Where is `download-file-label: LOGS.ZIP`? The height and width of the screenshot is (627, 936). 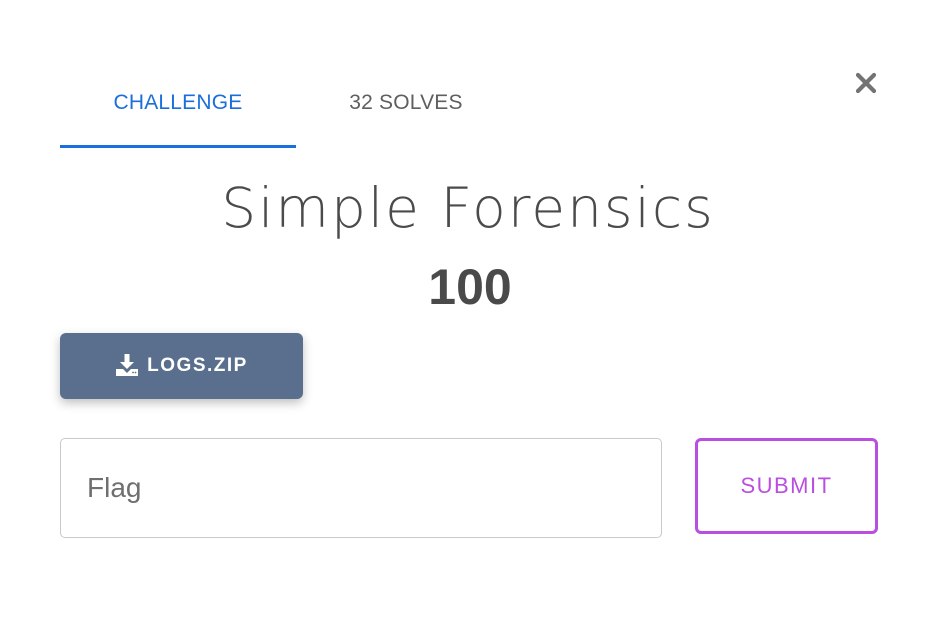
download-file-label: LOGS.ZIP is located at coordinates (197, 365).